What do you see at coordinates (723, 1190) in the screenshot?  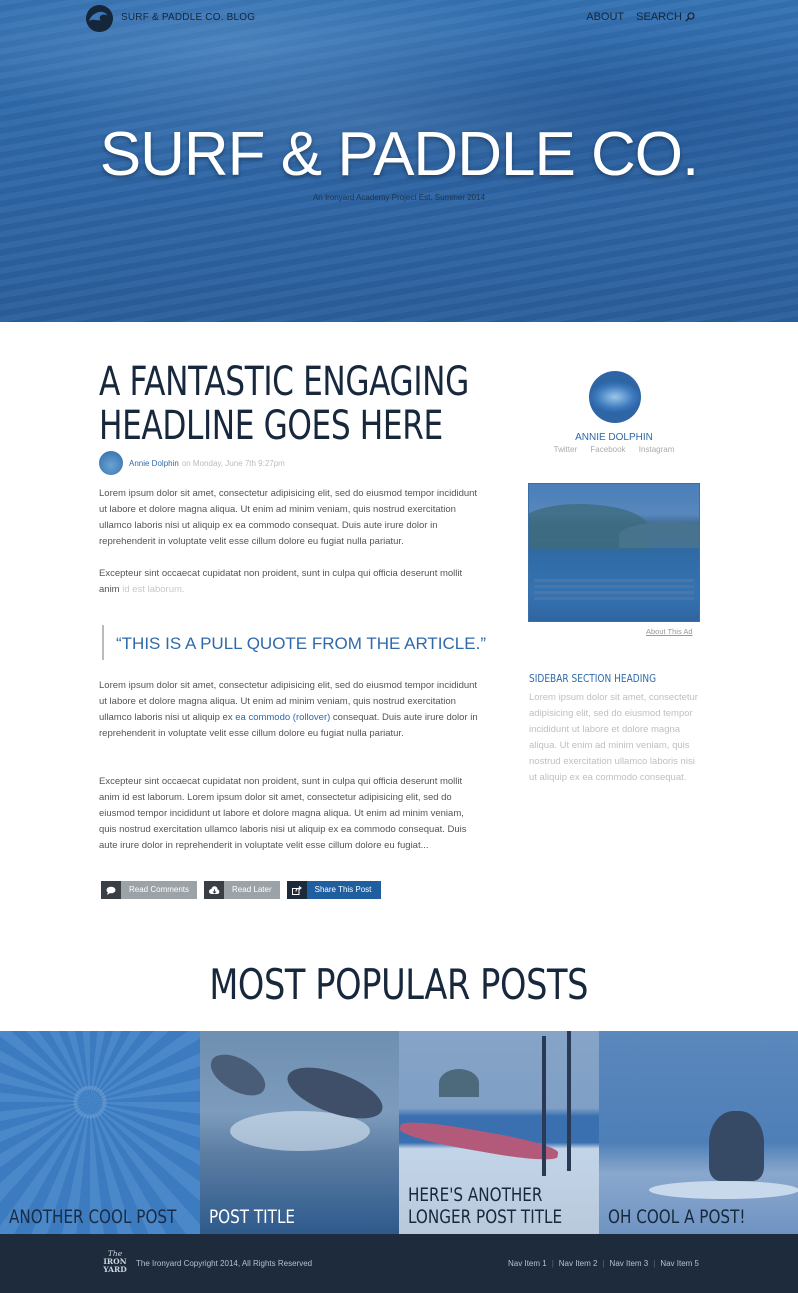 I see `surfboard-shape` at bounding box center [723, 1190].